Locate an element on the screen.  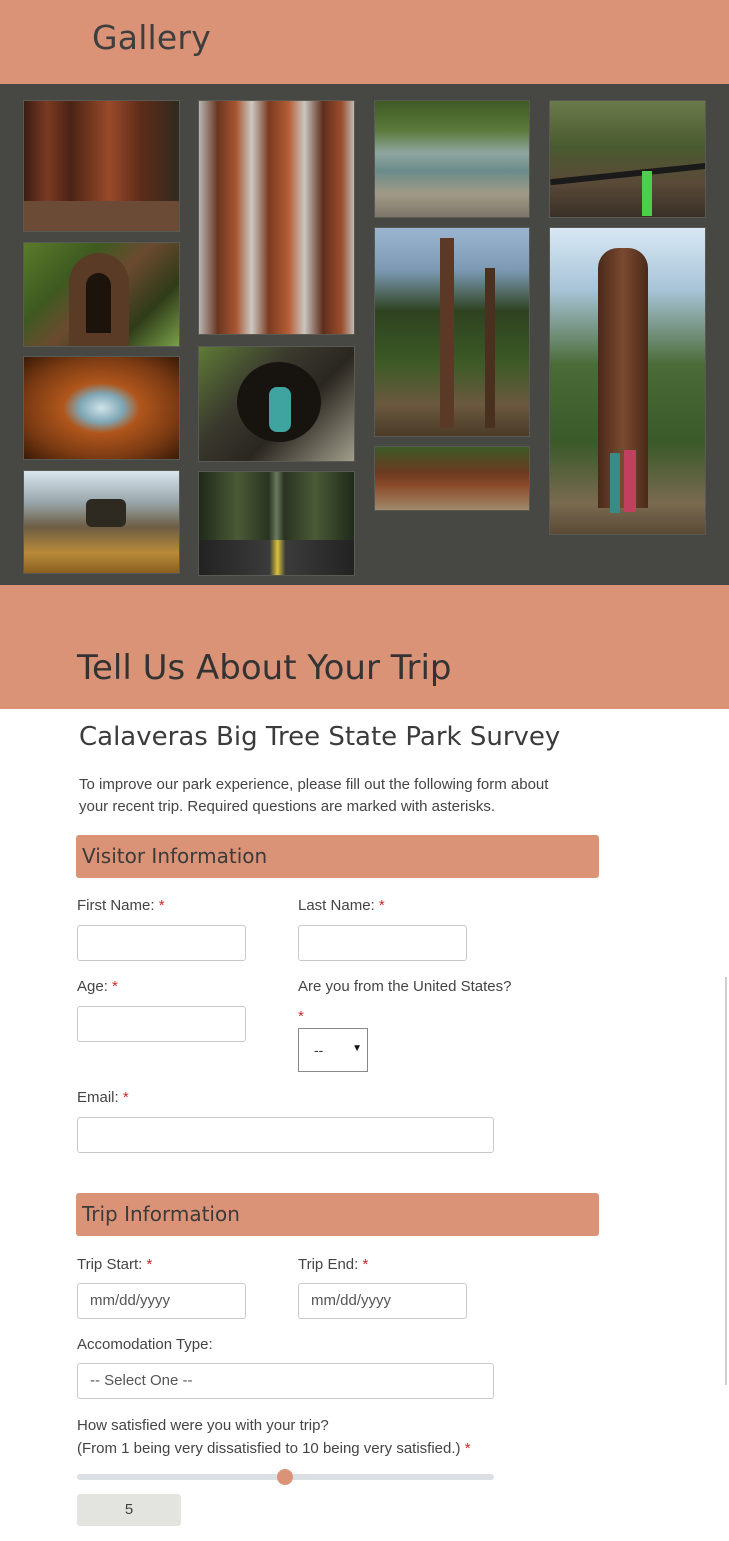
last-name-label-text: Last Name: is located at coordinates (336, 905).